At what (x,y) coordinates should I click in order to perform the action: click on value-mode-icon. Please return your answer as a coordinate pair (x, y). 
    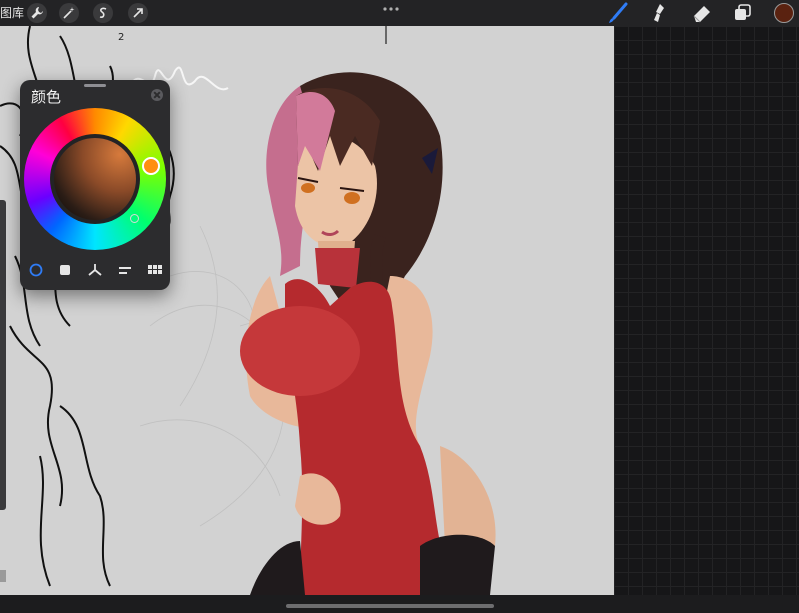
    Looking at the image, I should click on (125, 270).